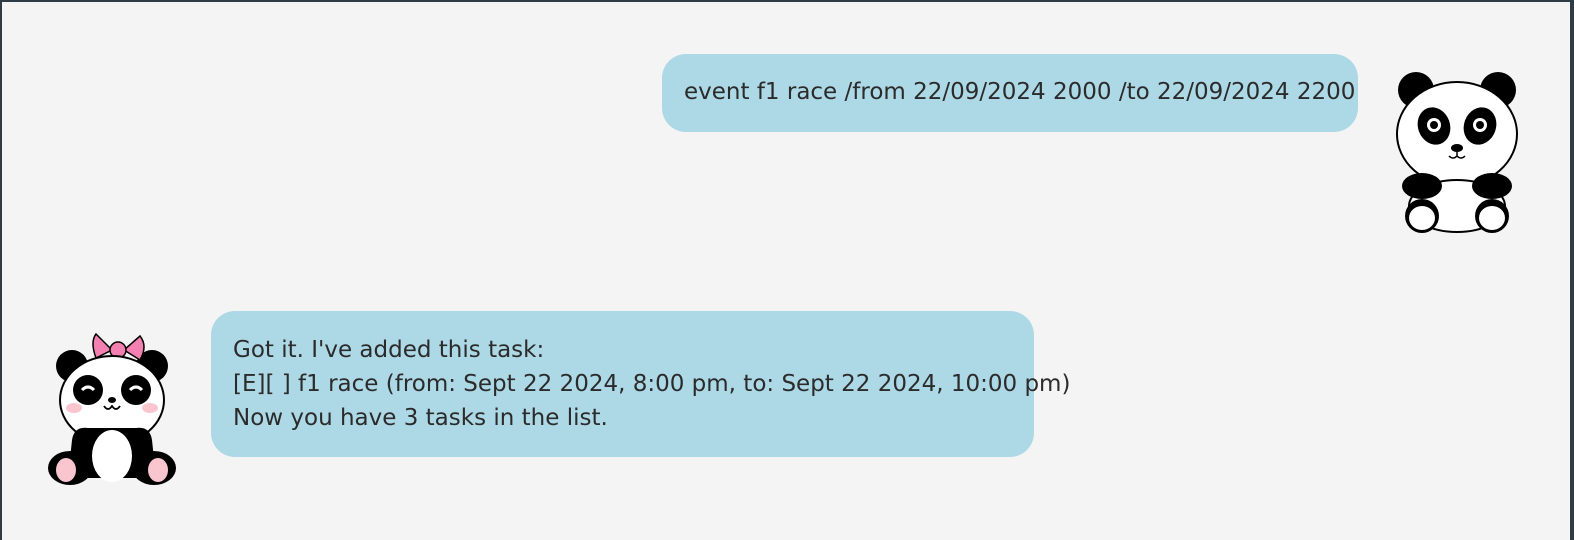 The width and height of the screenshot is (1574, 540). Describe the element at coordinates (389, 350) in the screenshot. I see `bot-message-line: Got it. I've added this task:` at that location.